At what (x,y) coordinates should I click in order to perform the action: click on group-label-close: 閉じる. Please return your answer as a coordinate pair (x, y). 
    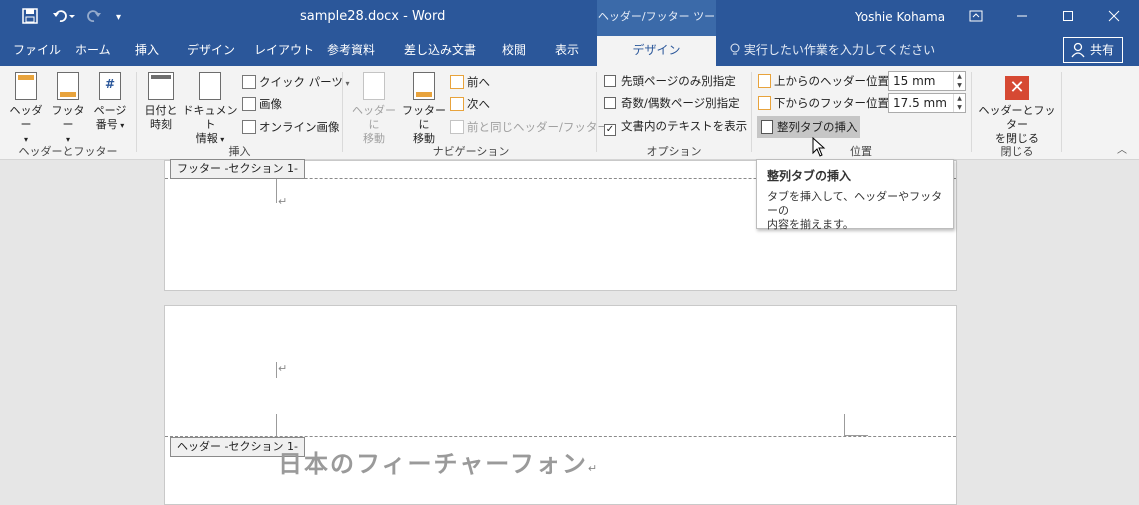
    Looking at the image, I should click on (1017, 151).